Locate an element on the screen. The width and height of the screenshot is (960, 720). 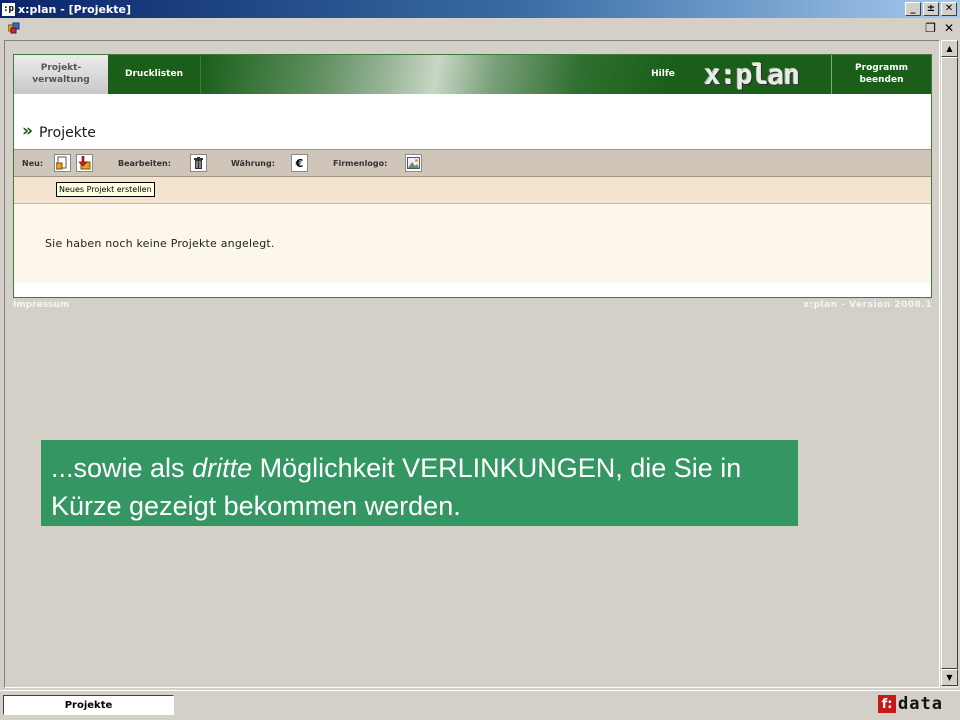
status-bar: Projekte f: data is located at coordinates (480, 705).